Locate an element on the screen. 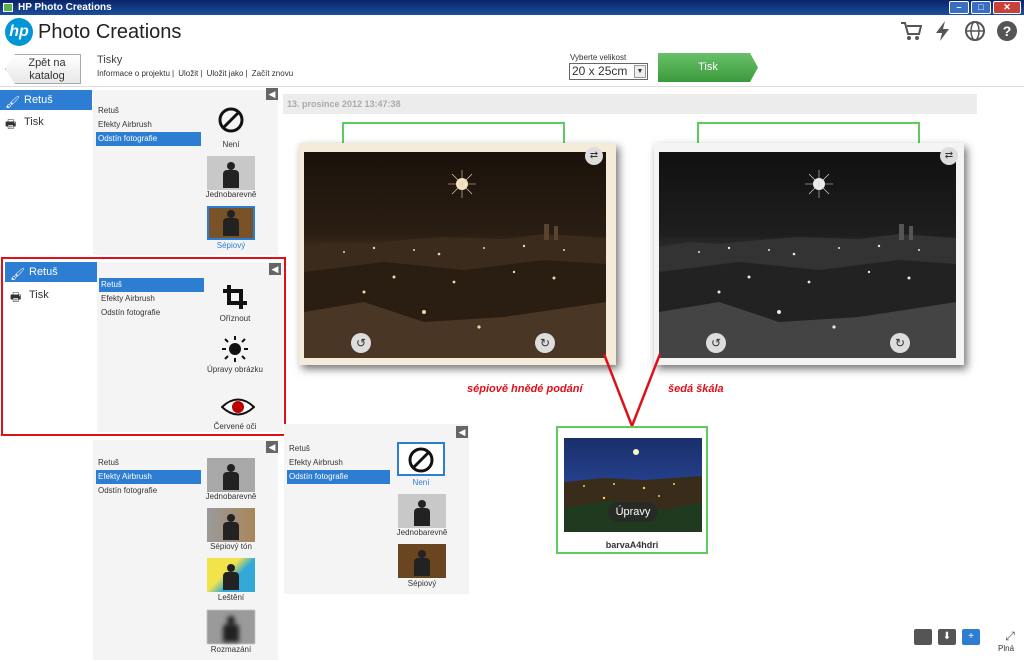 The width and height of the screenshot is (1024, 662). cart-icon is located at coordinates (911, 31).